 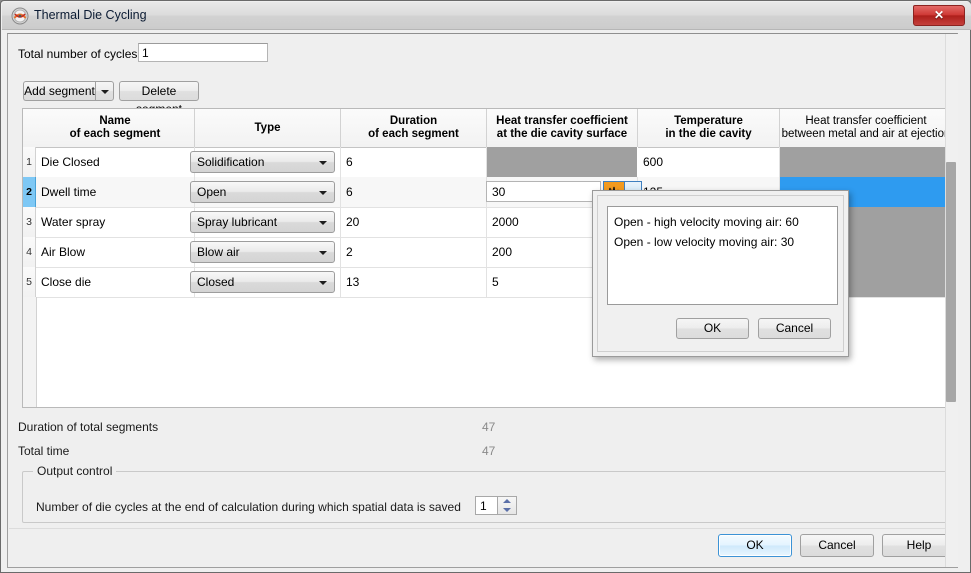 I want to click on type-combobox-value: Open, so click(x=212, y=192).